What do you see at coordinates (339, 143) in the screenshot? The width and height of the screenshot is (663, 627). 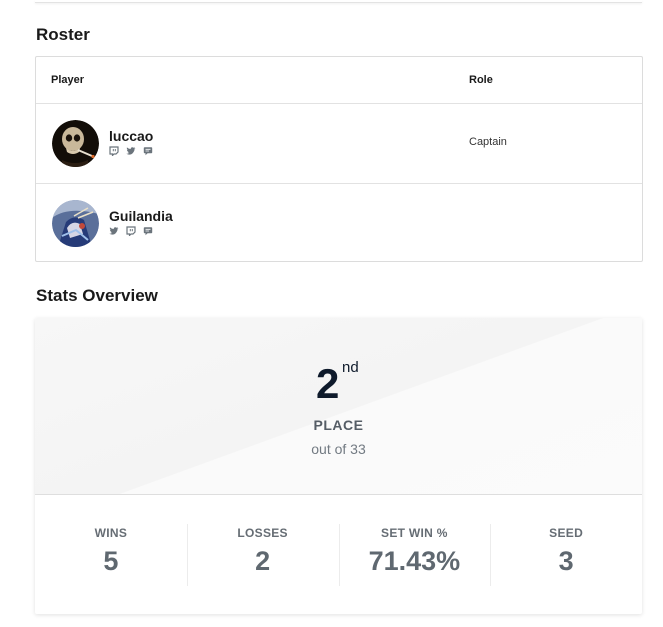 I see `table-row: luccao Captain` at bounding box center [339, 143].